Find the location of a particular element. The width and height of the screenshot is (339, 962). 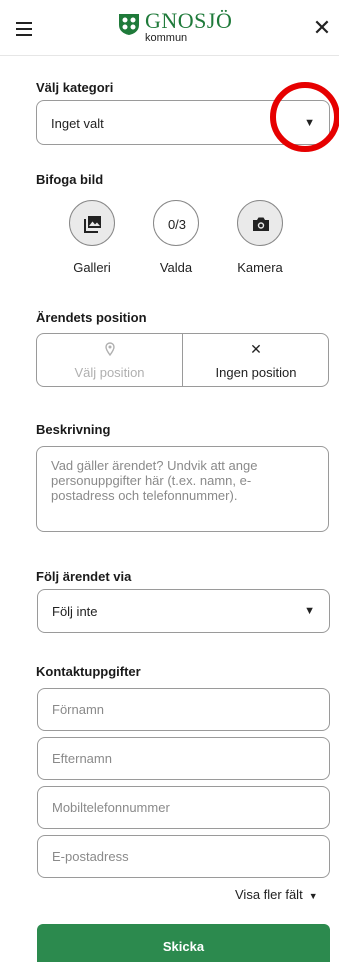

highlight-circle is located at coordinates (304, 117).